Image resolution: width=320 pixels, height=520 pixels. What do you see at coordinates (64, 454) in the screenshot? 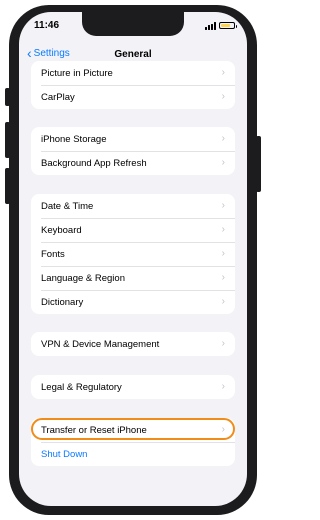
I see `row-label: Shut Down` at bounding box center [64, 454].